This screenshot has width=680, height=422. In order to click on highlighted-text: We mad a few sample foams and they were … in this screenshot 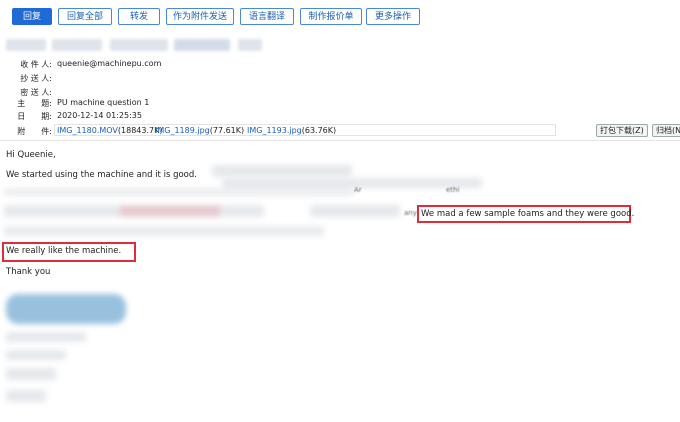, I will do `click(525, 214)`.